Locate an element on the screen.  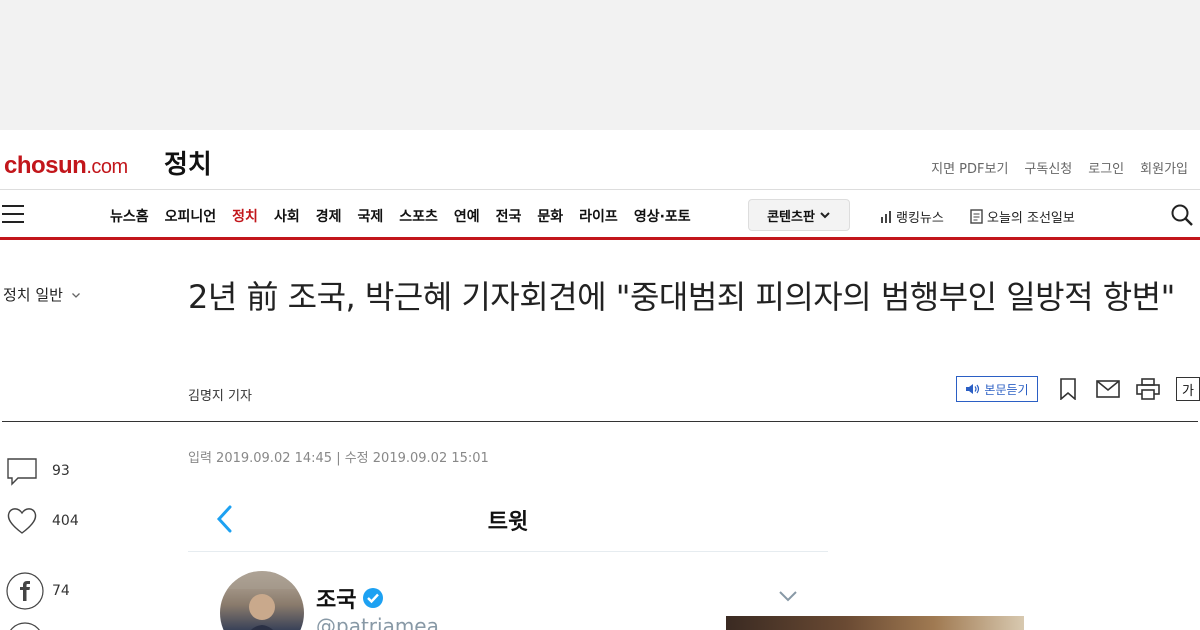
header-divider is located at coordinates (600, 421).